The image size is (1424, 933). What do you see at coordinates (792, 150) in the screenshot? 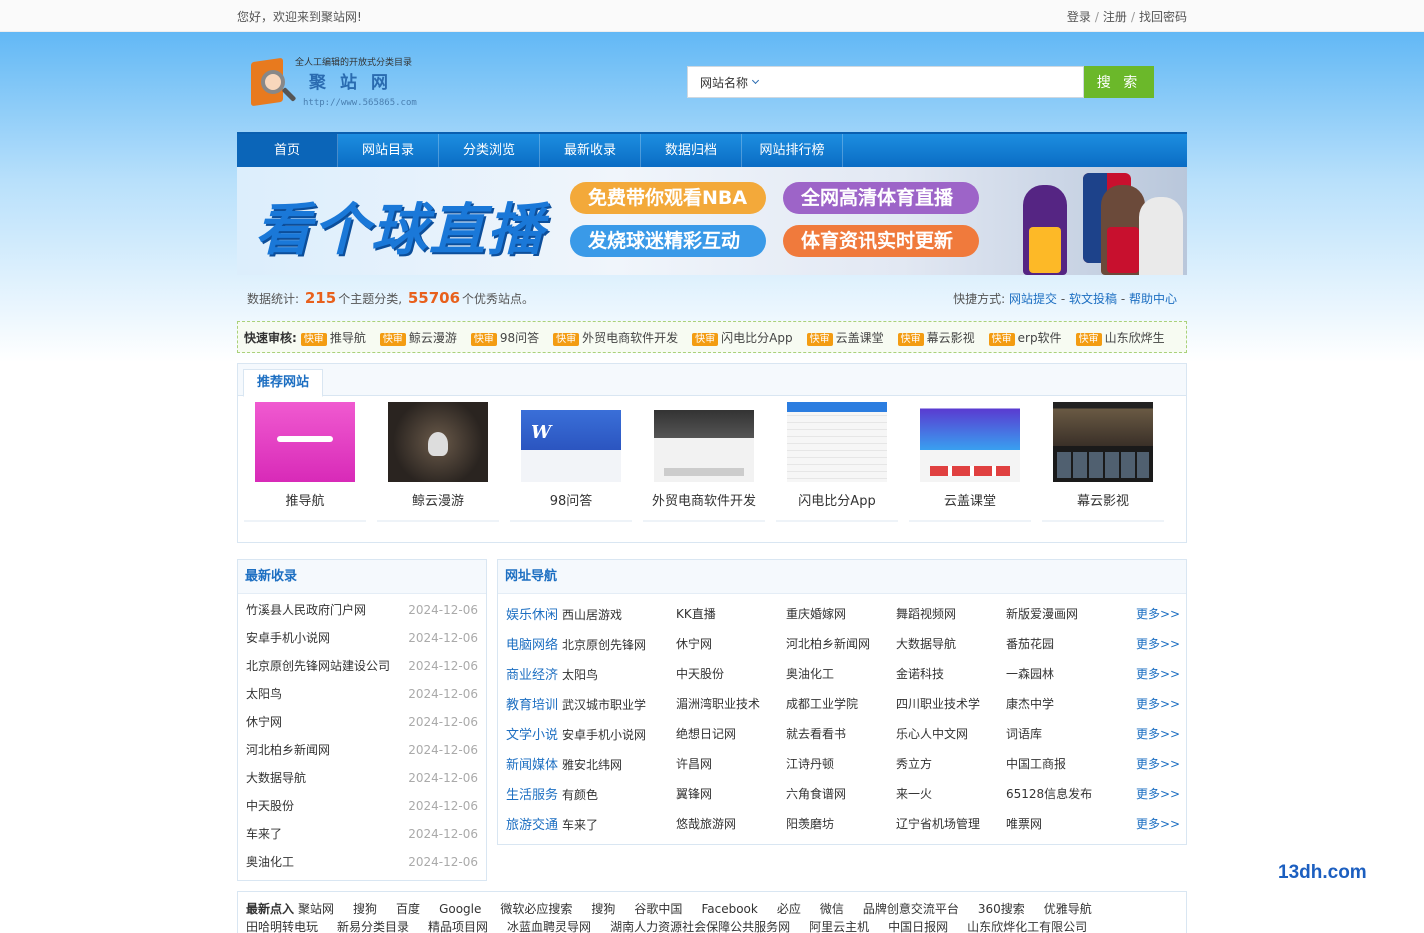
I see `nav-ranking: 网站排行榜` at bounding box center [792, 150].